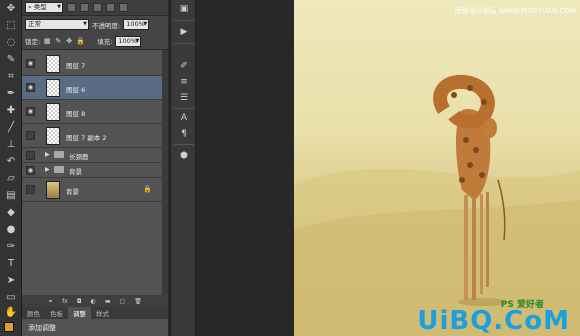  Describe the element at coordinates (123, 301) in the screenshot. I see `new-layer-icon: ▢` at that location.